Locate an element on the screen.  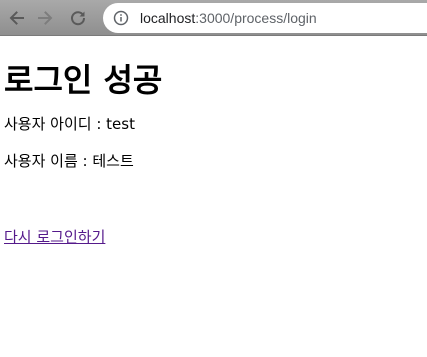
reload-button is located at coordinates (78, 18).